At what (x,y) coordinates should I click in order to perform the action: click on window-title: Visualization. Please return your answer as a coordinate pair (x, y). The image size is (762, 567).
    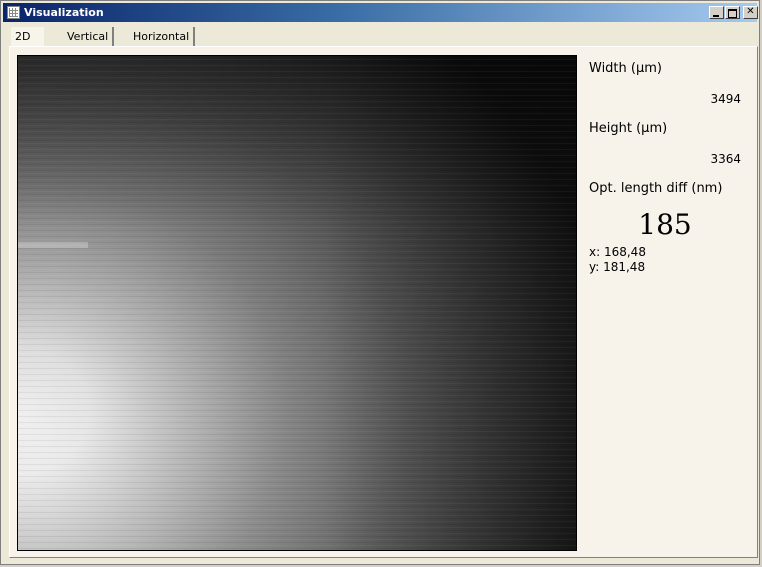
    Looking at the image, I should click on (64, 12).